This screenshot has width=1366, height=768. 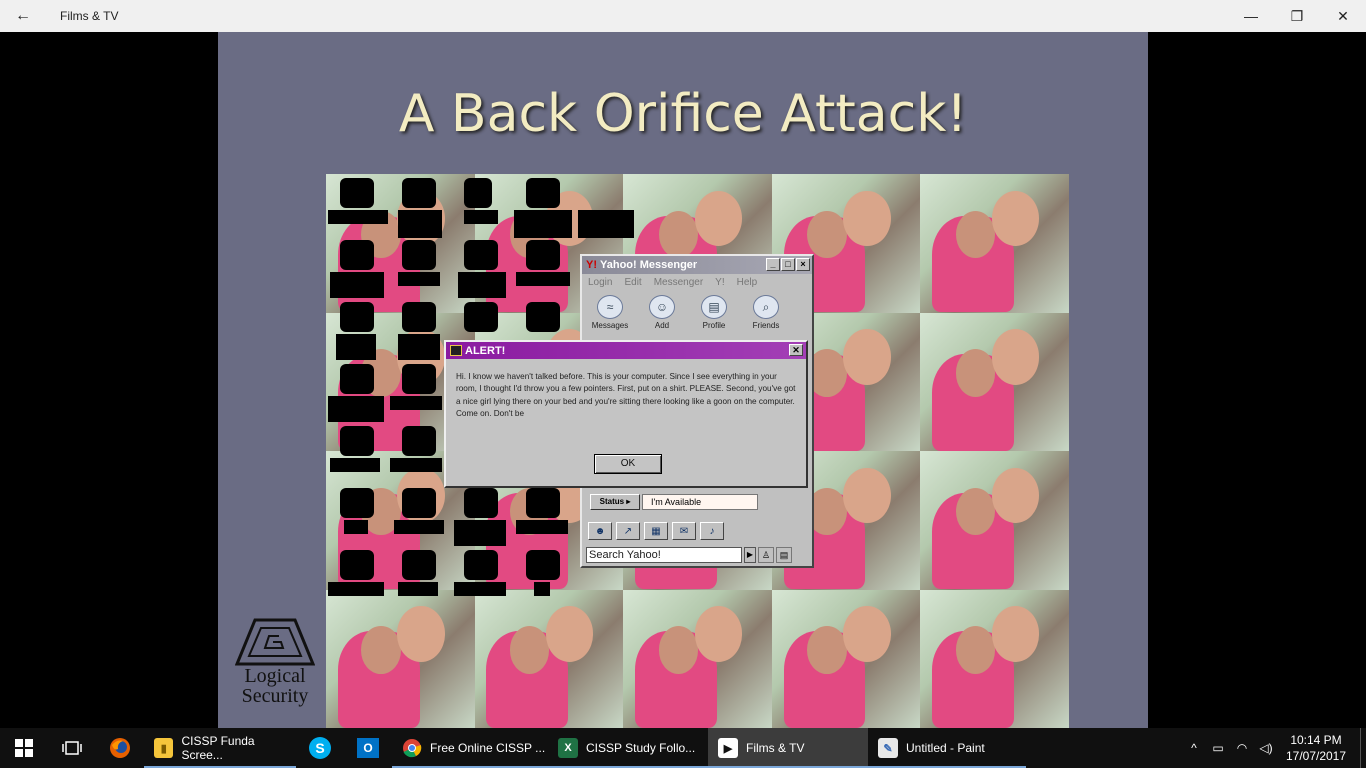 What do you see at coordinates (784, 555) in the screenshot?
I see `search-list-icon: ▤` at bounding box center [784, 555].